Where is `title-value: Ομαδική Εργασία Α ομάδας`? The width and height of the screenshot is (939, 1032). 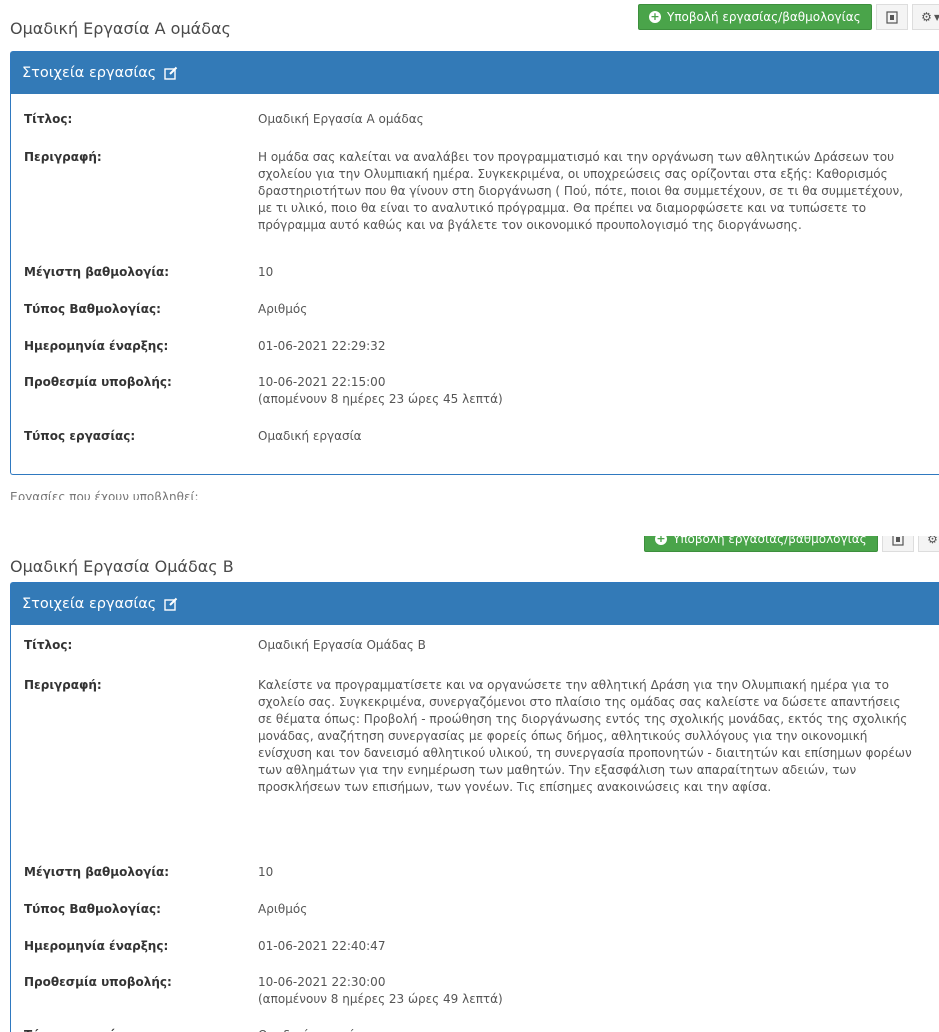 title-value: Ομαδική Εργασία Α ομάδας is located at coordinates (341, 119).